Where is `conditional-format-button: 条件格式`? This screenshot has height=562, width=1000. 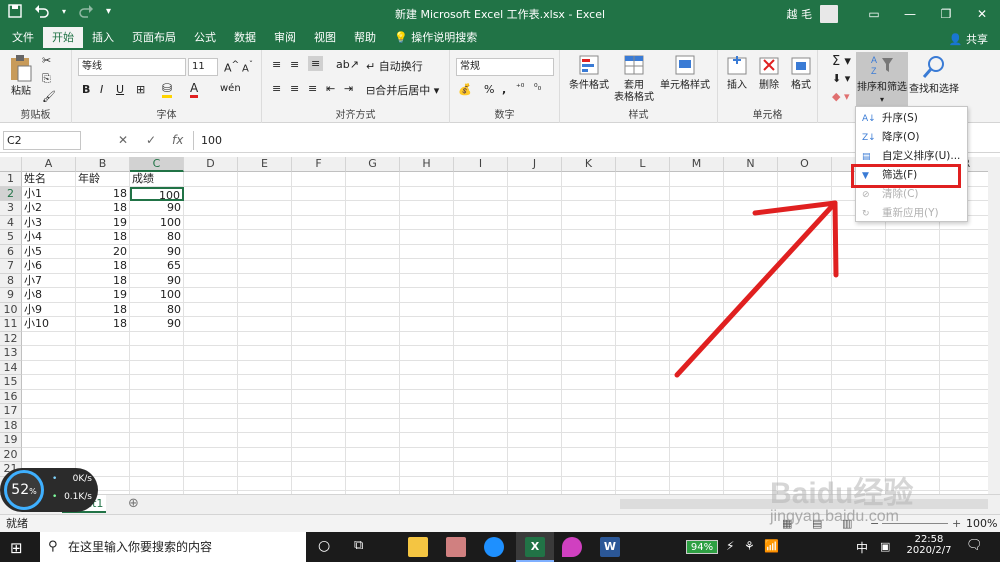 conditional-format-button: 条件格式 is located at coordinates (589, 73).